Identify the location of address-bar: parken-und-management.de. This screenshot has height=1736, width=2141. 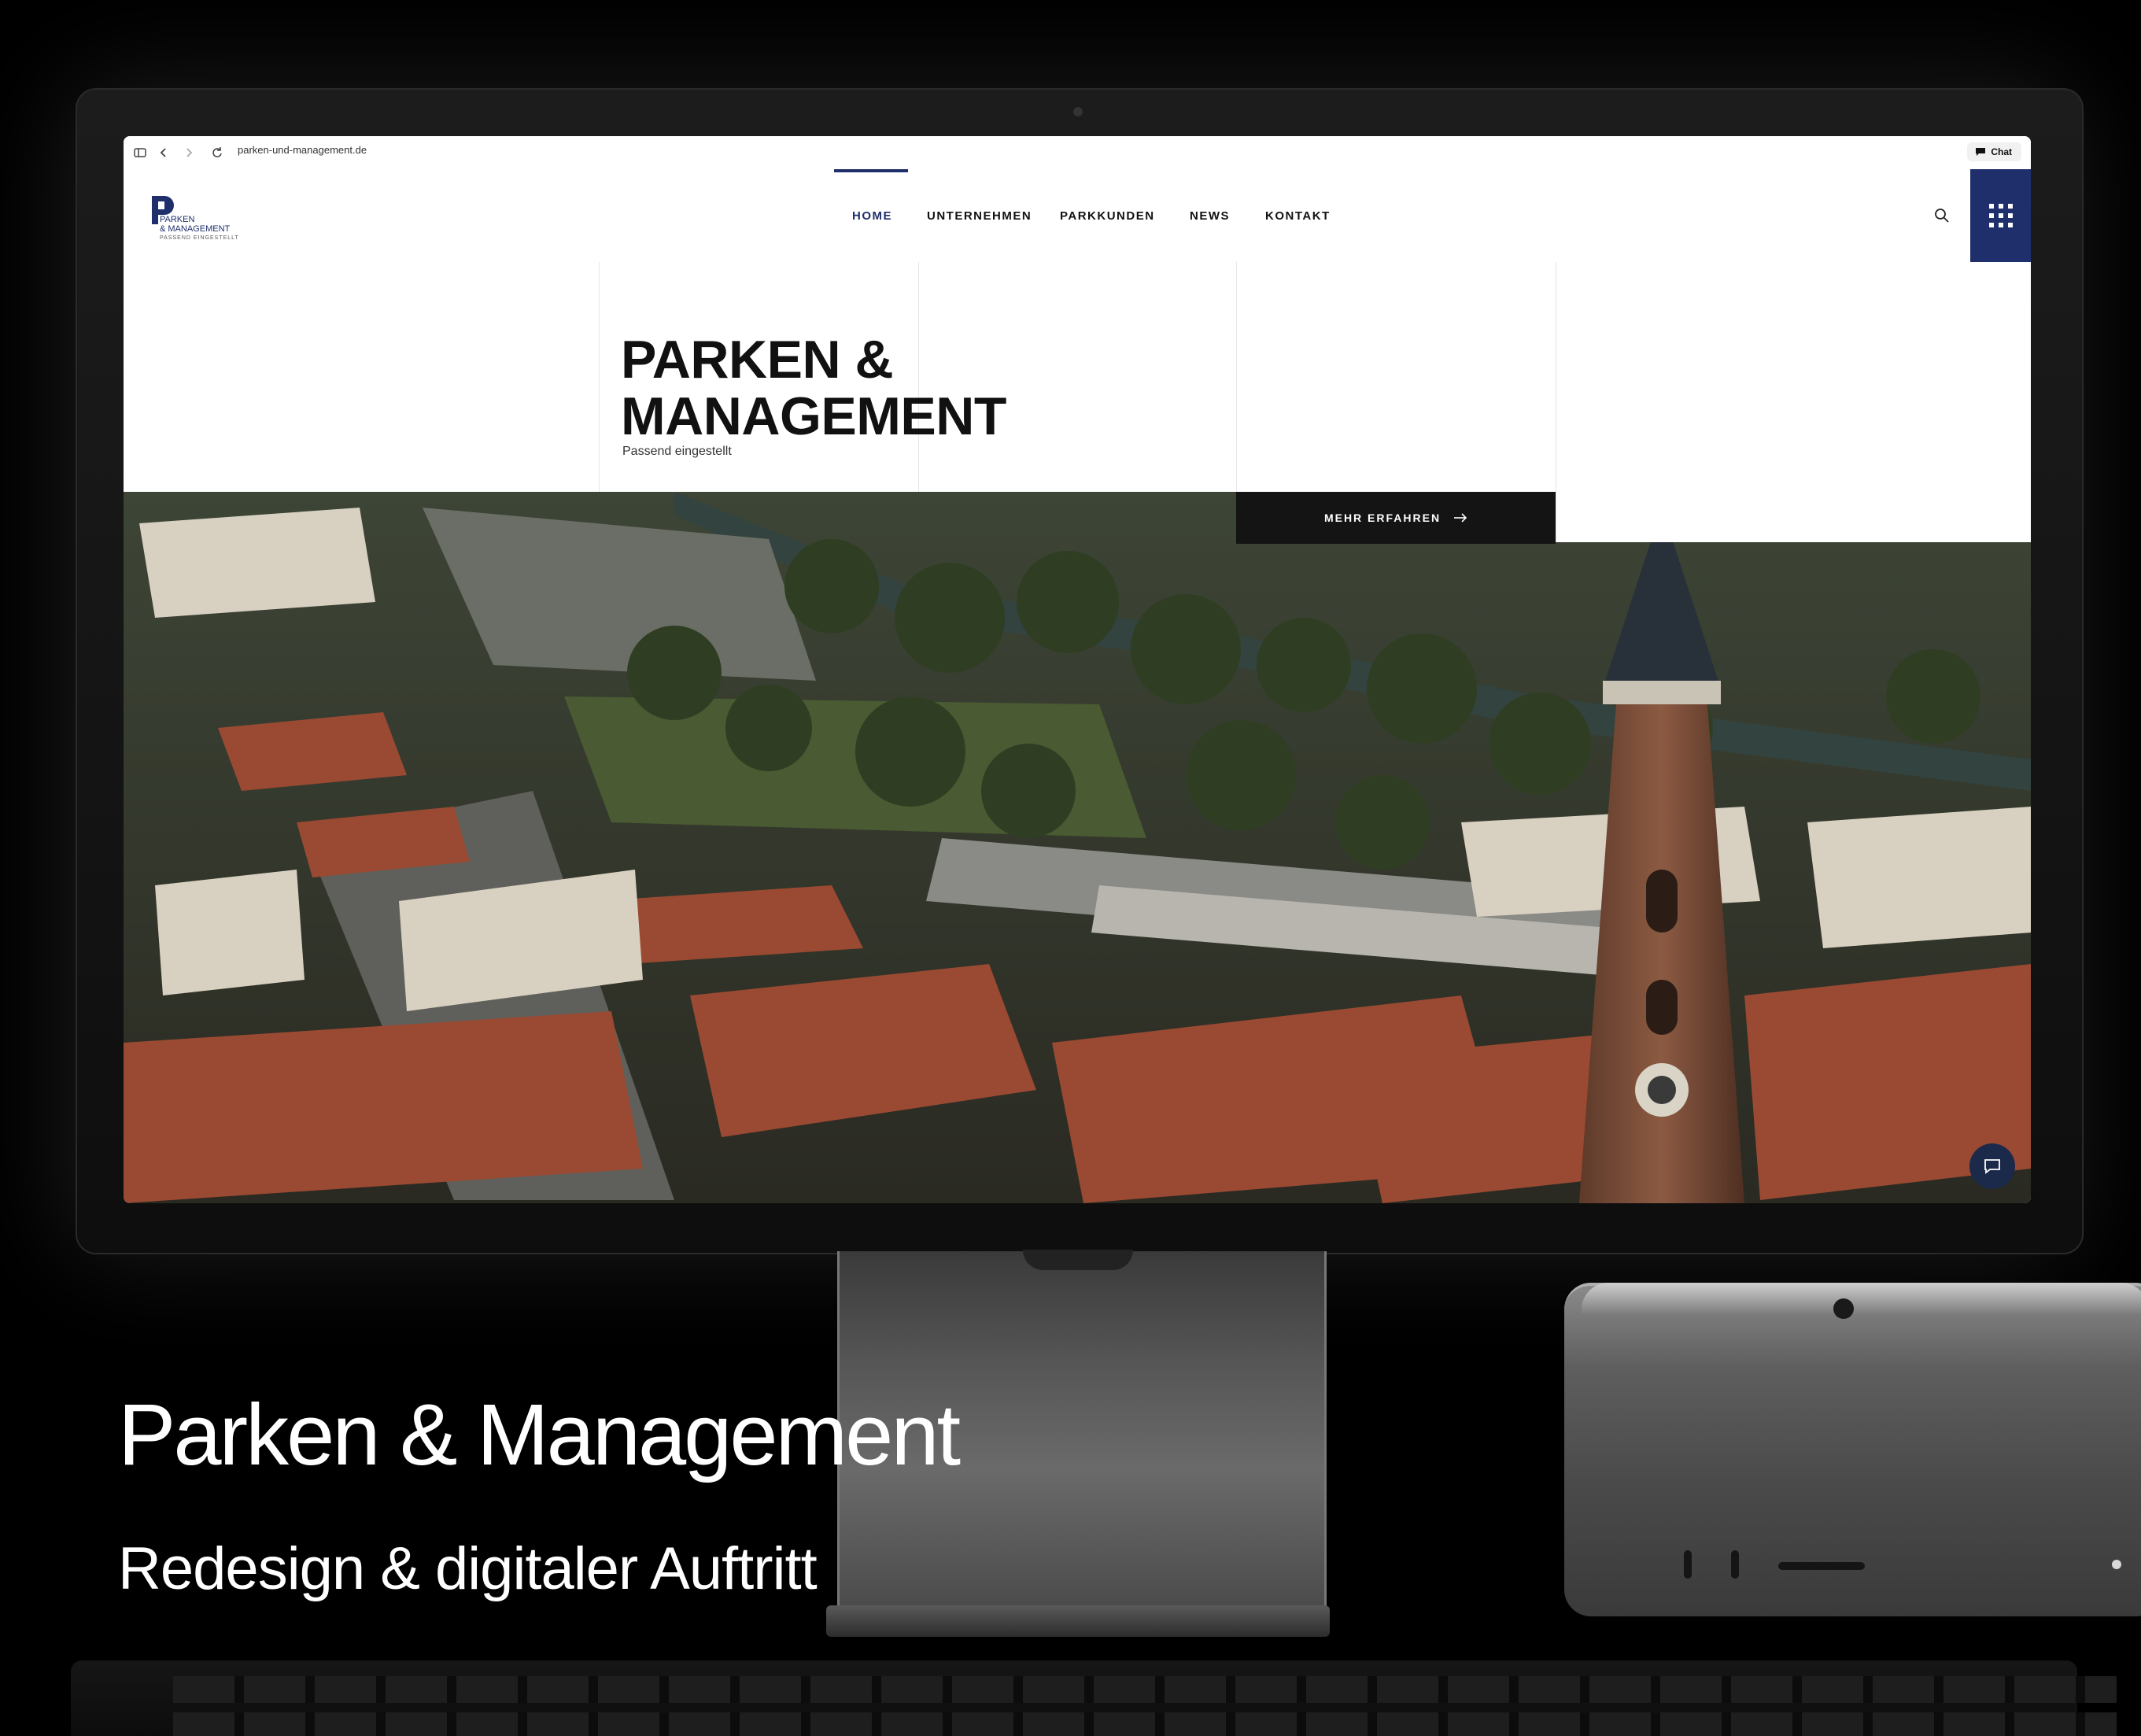
(302, 150).